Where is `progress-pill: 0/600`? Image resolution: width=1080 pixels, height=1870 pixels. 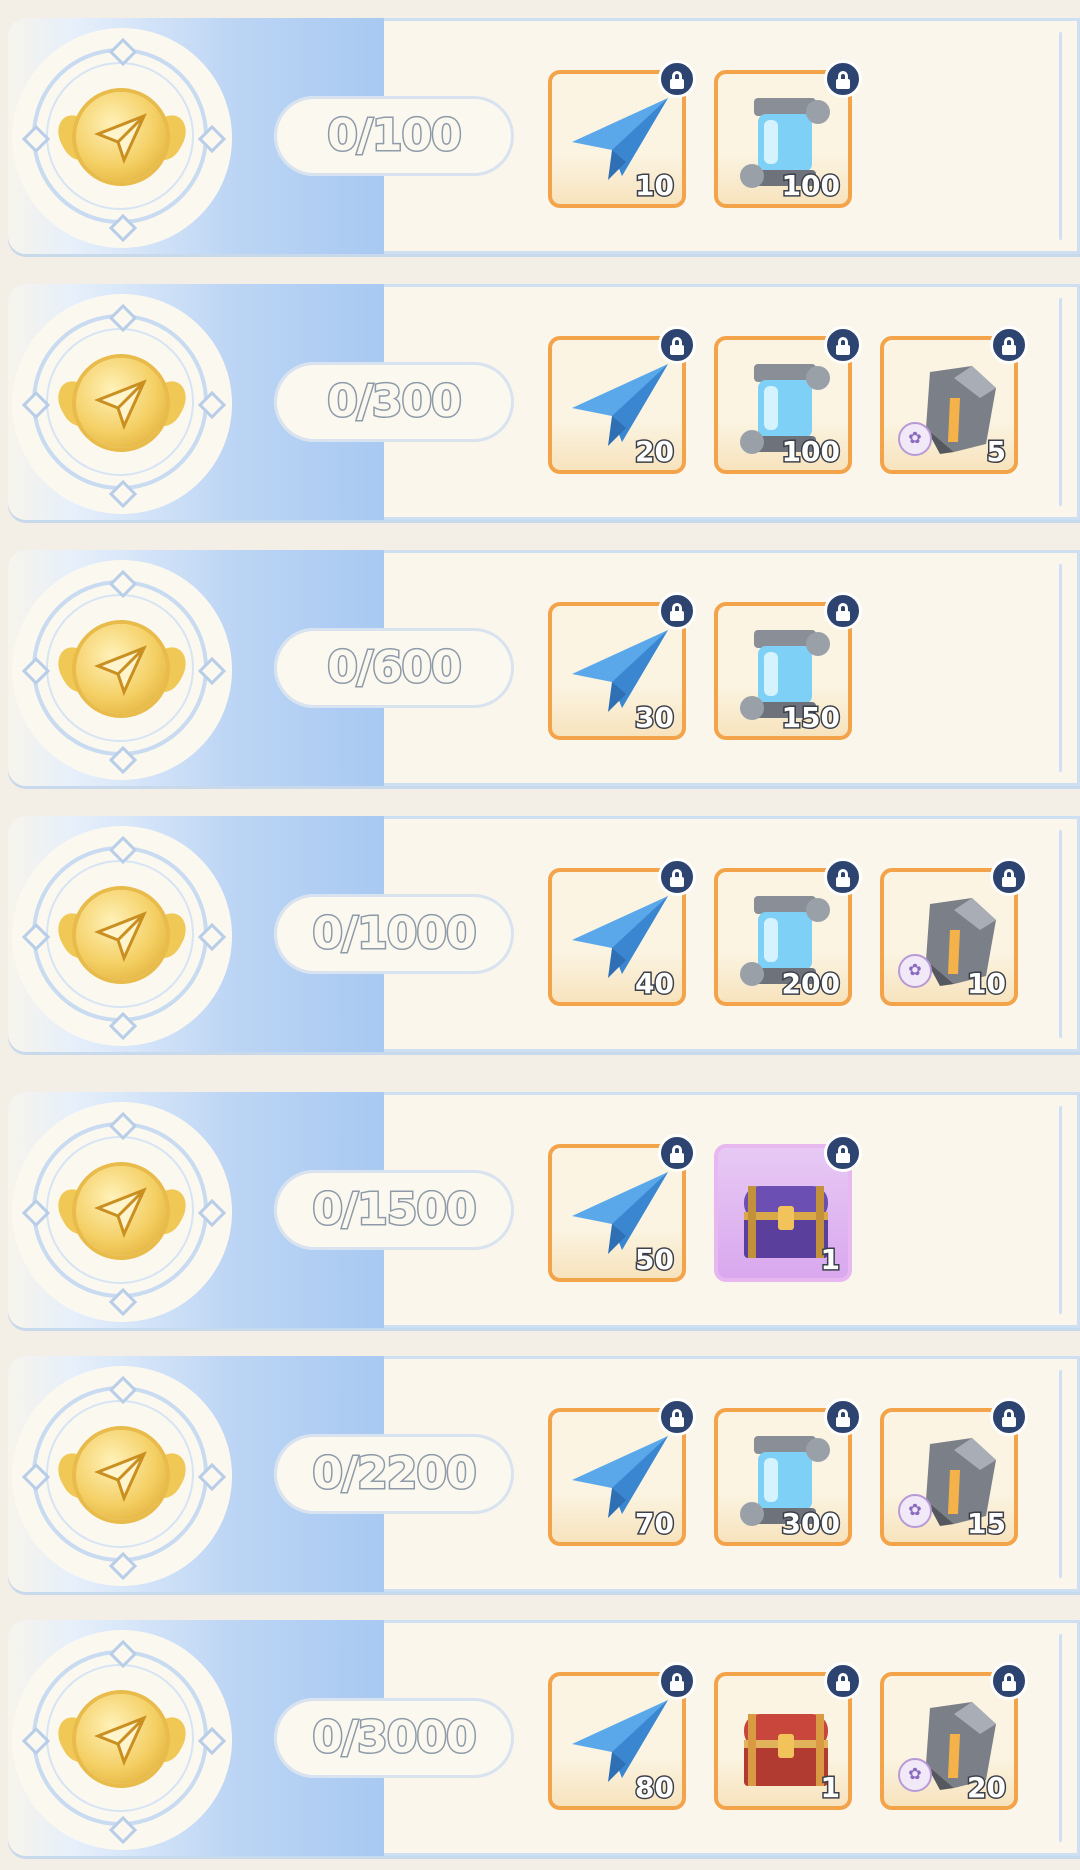
progress-pill: 0/600 is located at coordinates (394, 668).